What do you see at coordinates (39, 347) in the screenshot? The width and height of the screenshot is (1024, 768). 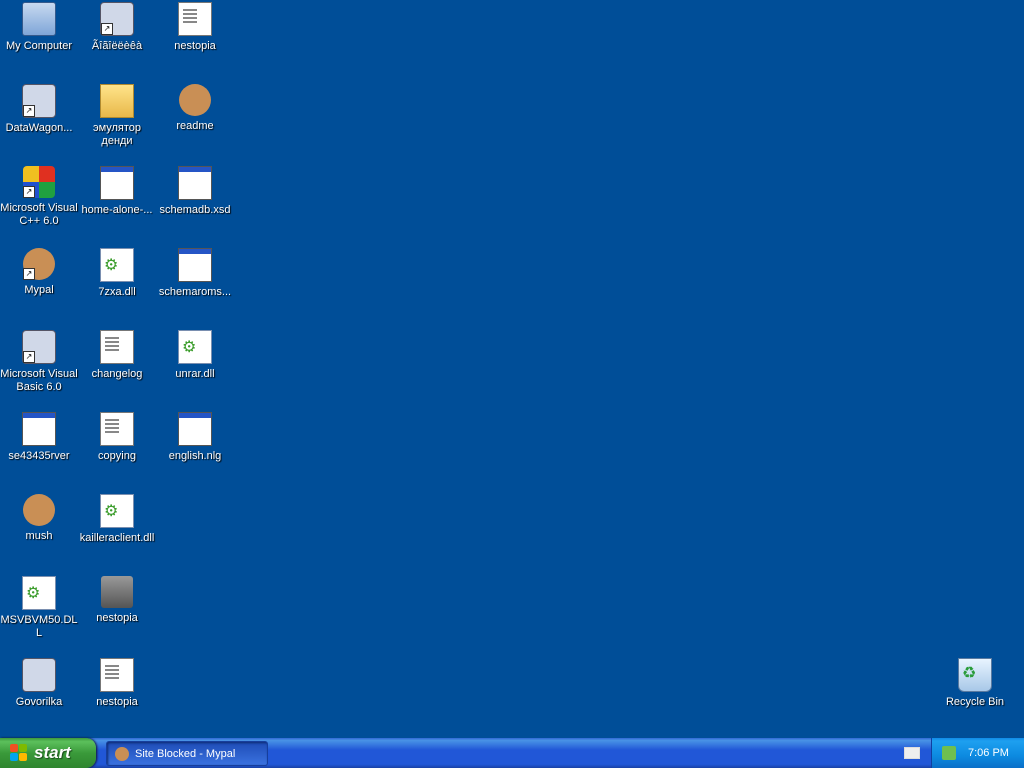 I see `visual-basic-icon: ↗` at bounding box center [39, 347].